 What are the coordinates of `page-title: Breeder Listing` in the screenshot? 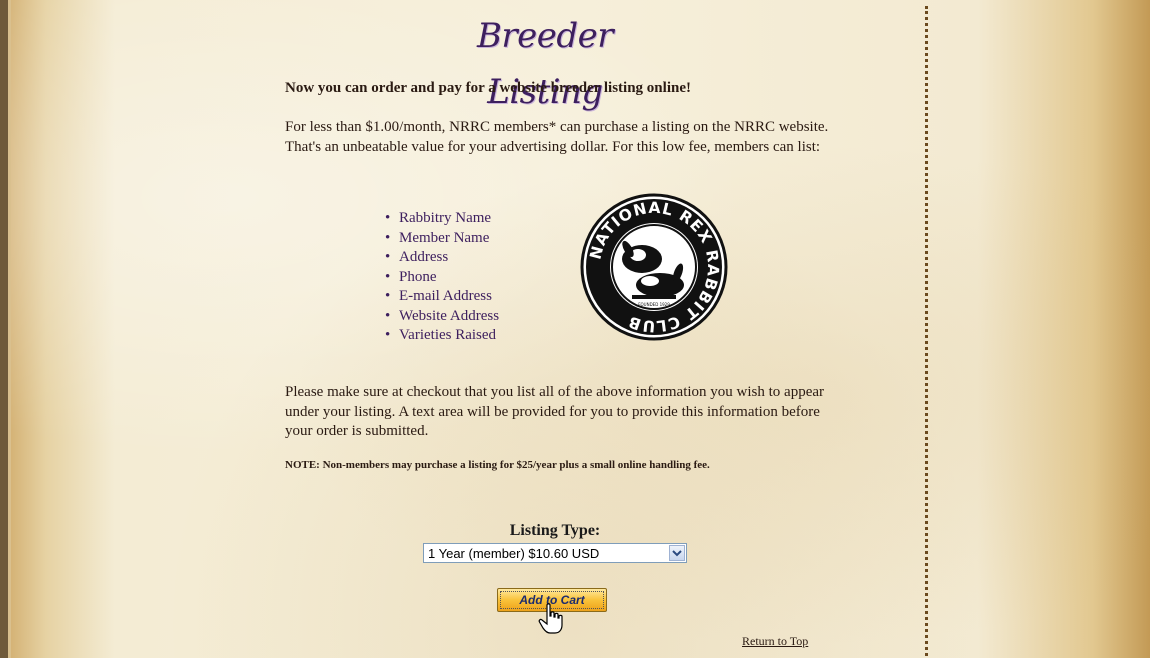 It's located at (545, 64).